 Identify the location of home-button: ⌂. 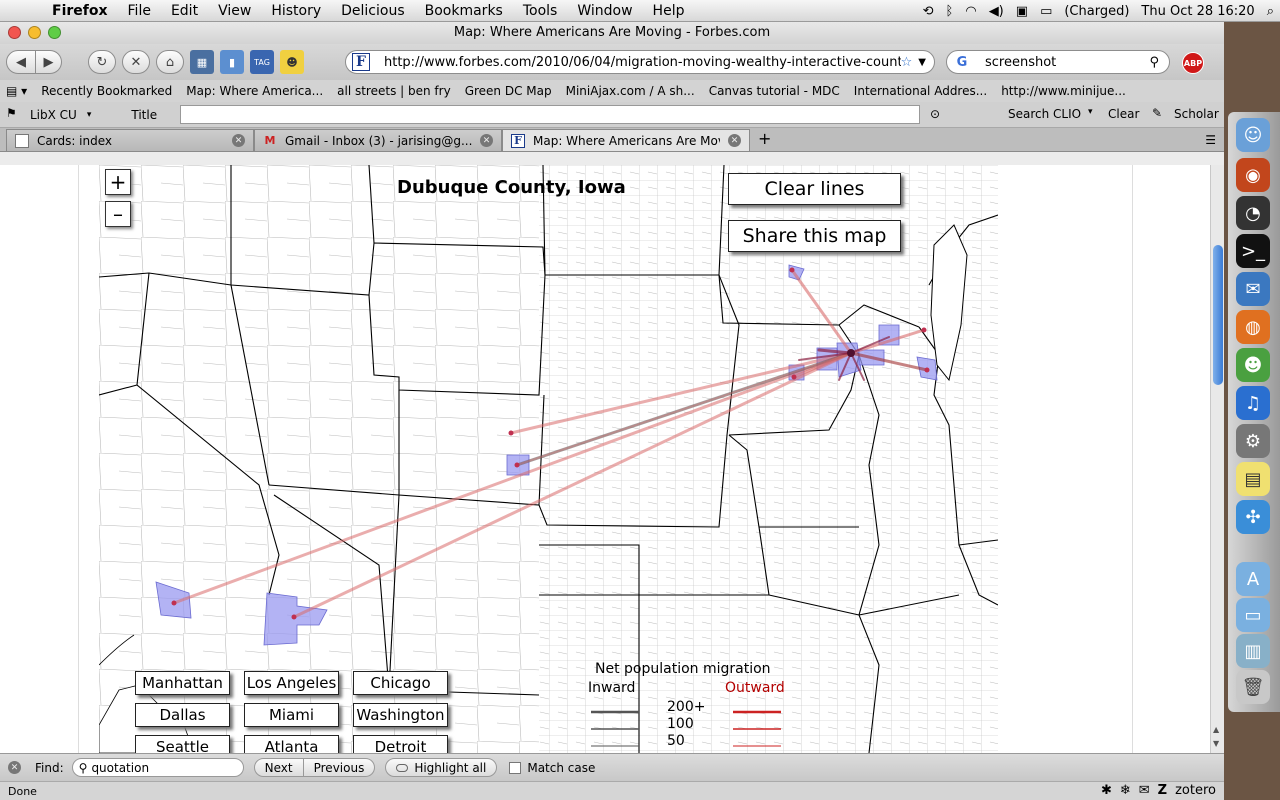
(170, 62).